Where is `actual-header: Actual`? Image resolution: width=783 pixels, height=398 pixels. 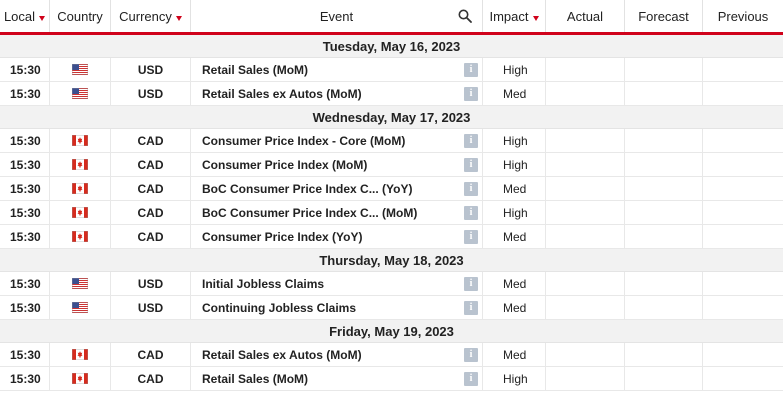 actual-header: Actual is located at coordinates (585, 16).